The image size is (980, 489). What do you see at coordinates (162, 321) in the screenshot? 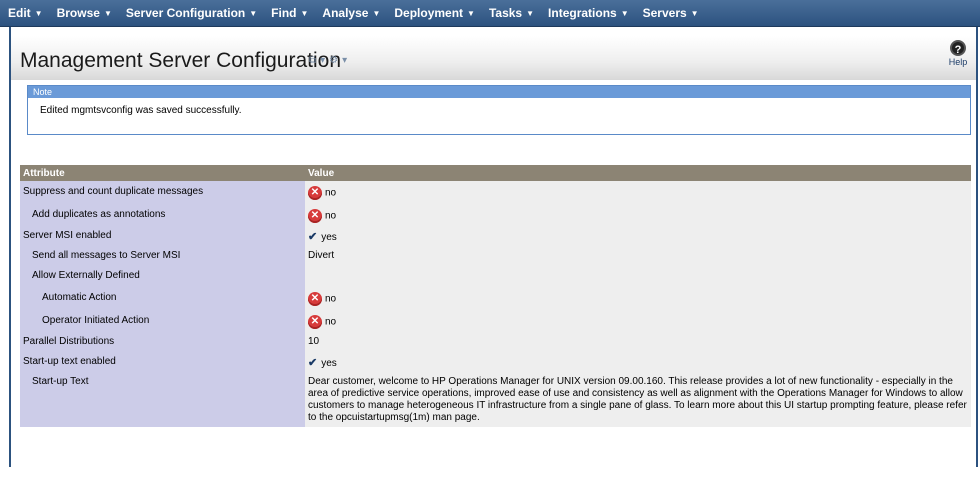
I see `attribute-cell: Operator Initiated Action` at bounding box center [162, 321].